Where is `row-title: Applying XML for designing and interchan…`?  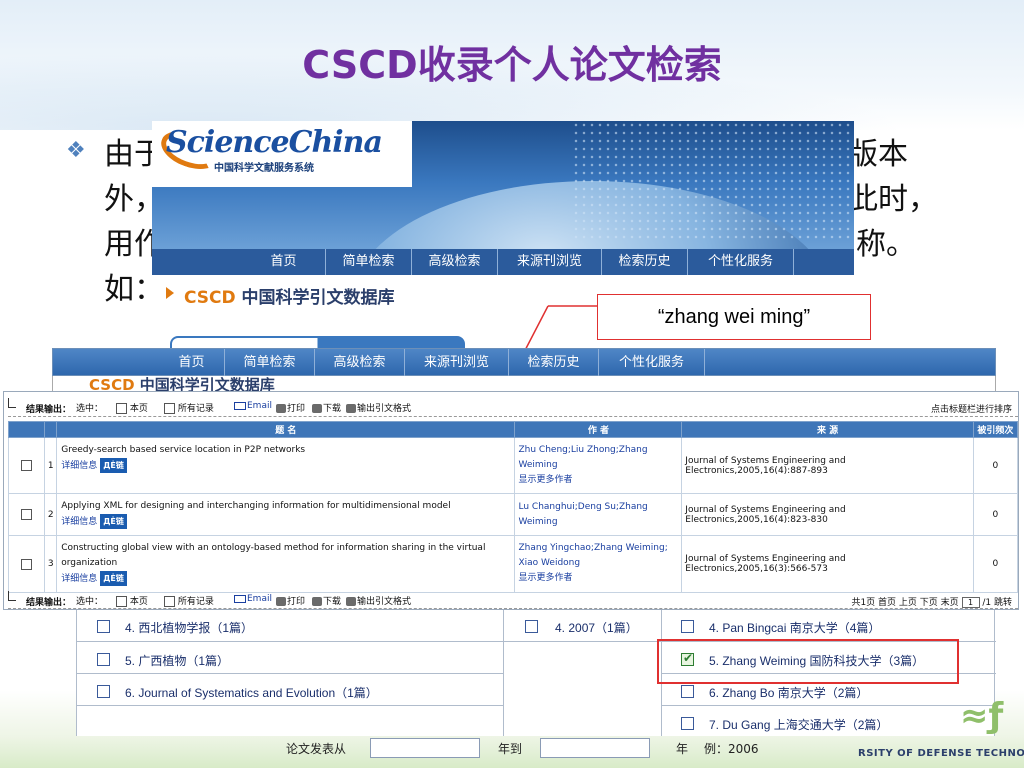
row-title: Applying XML for designing and interchan… is located at coordinates (285, 506).